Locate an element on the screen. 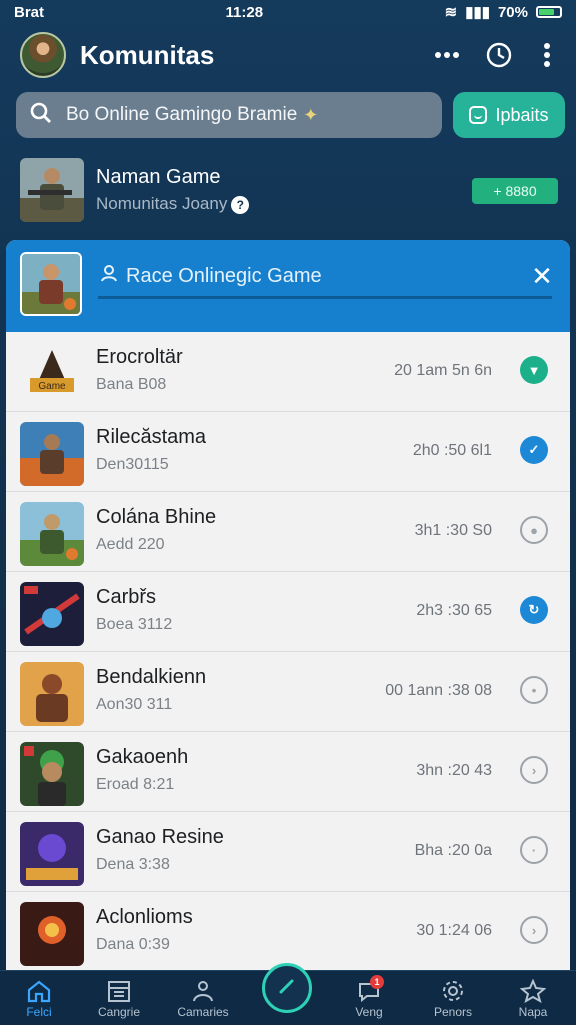 Image resolution: width=576 pixels, height=1025 pixels. clock: 11:28 is located at coordinates (244, 12).